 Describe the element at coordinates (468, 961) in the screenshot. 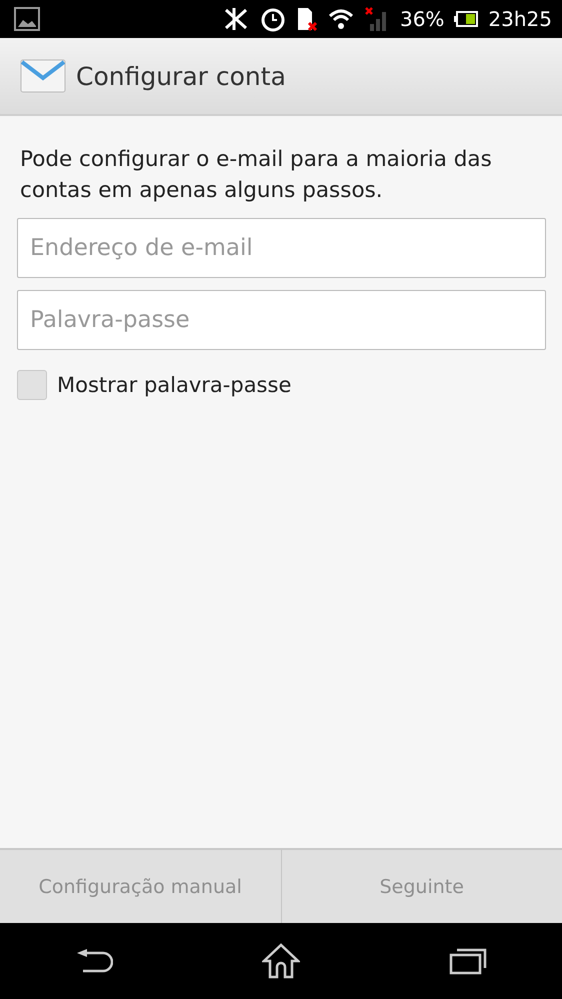

I see `recent-apps-icon` at that location.